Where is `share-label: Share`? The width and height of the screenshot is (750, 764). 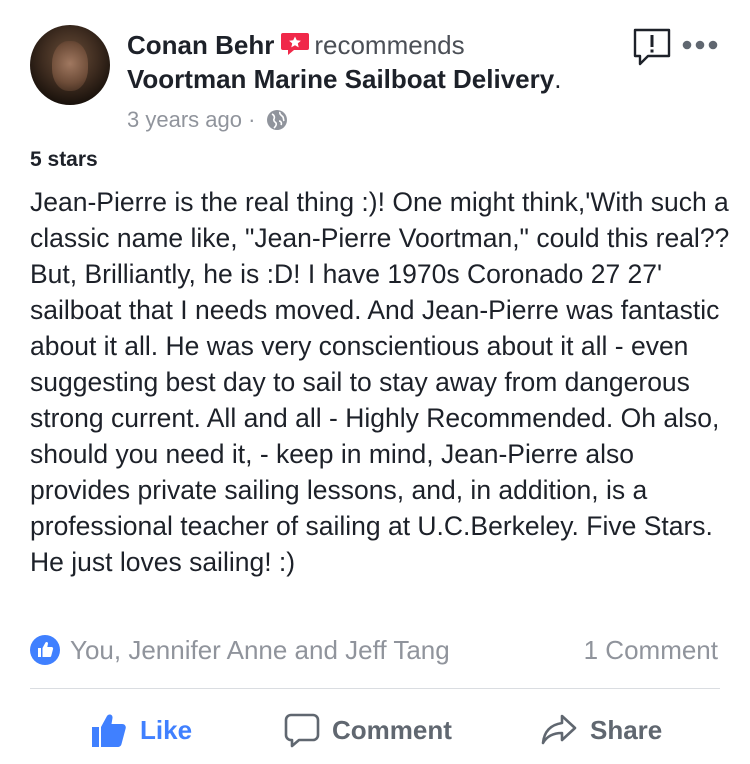
share-label: Share is located at coordinates (626, 729).